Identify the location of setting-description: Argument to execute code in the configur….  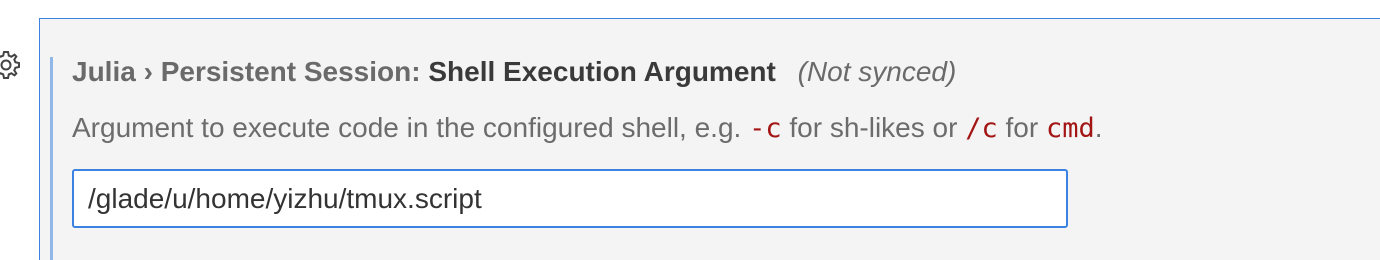
(587, 128).